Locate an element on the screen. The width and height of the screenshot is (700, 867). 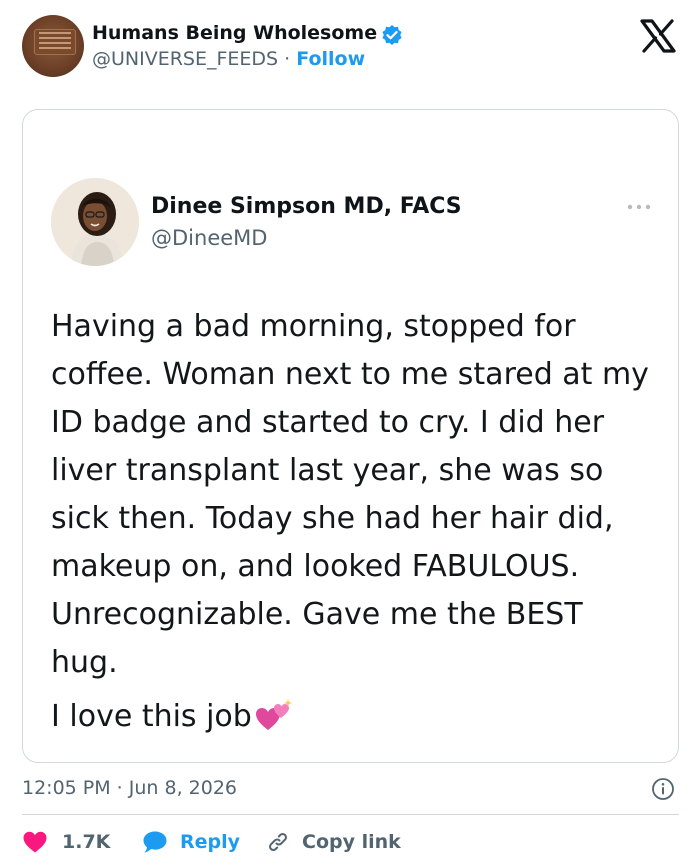
heart-icon is located at coordinates (35, 842).